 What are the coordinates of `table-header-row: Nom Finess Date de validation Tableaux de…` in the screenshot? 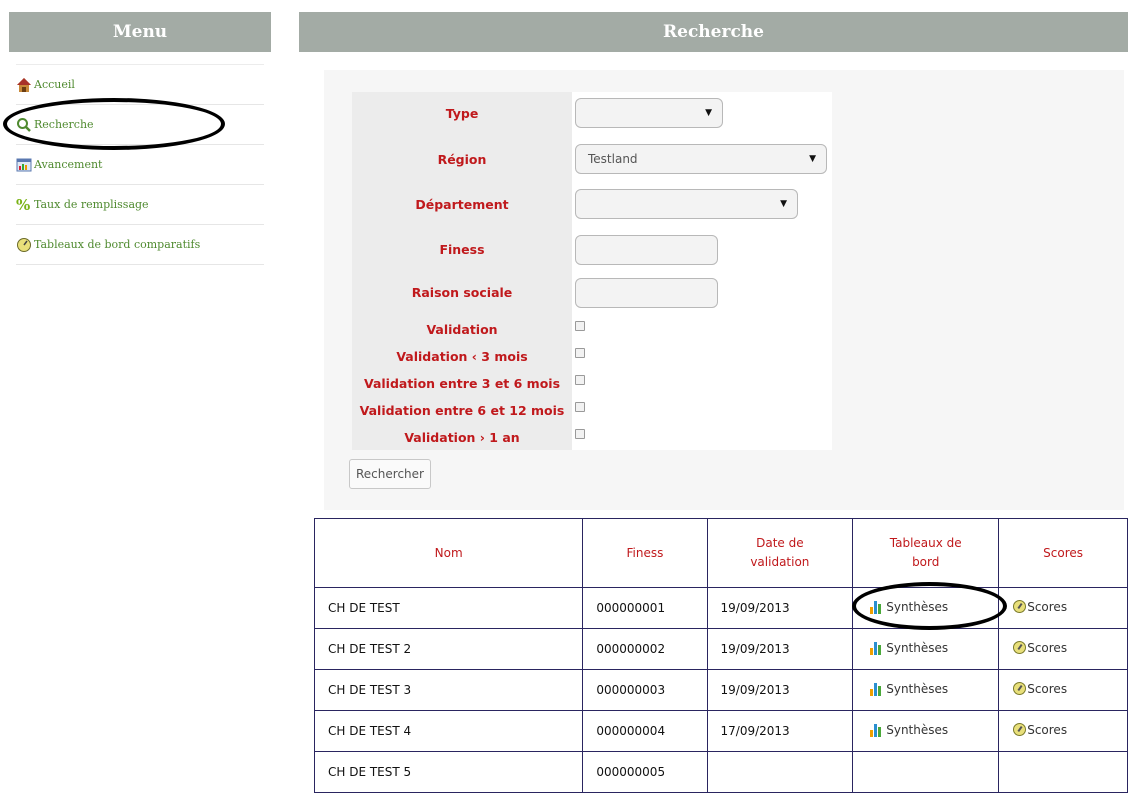 It's located at (720, 553).